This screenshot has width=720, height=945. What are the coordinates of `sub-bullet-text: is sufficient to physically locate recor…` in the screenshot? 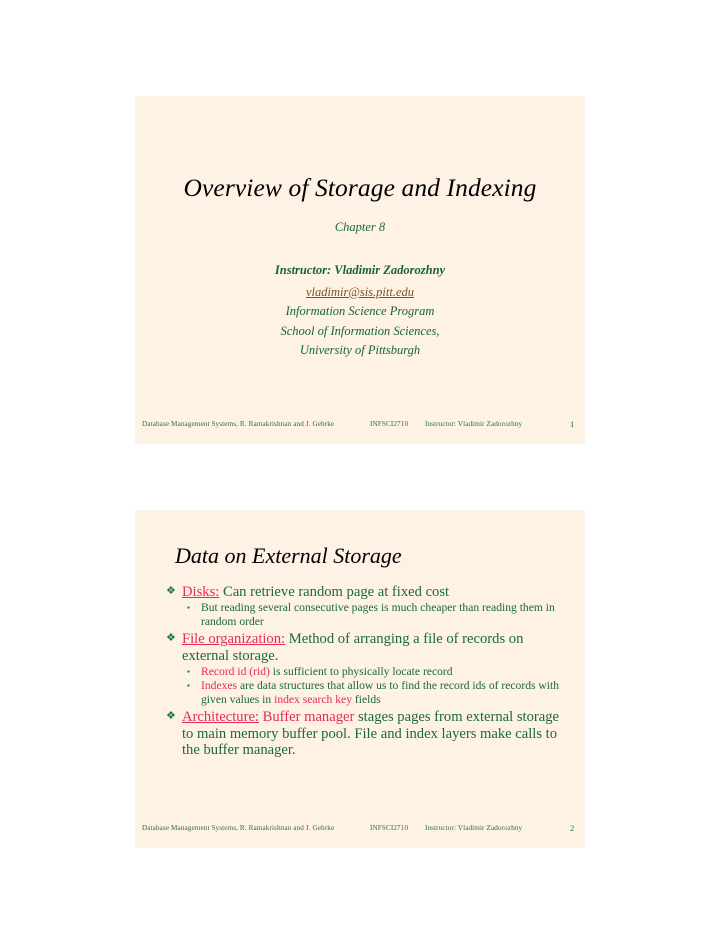 It's located at (361, 671).